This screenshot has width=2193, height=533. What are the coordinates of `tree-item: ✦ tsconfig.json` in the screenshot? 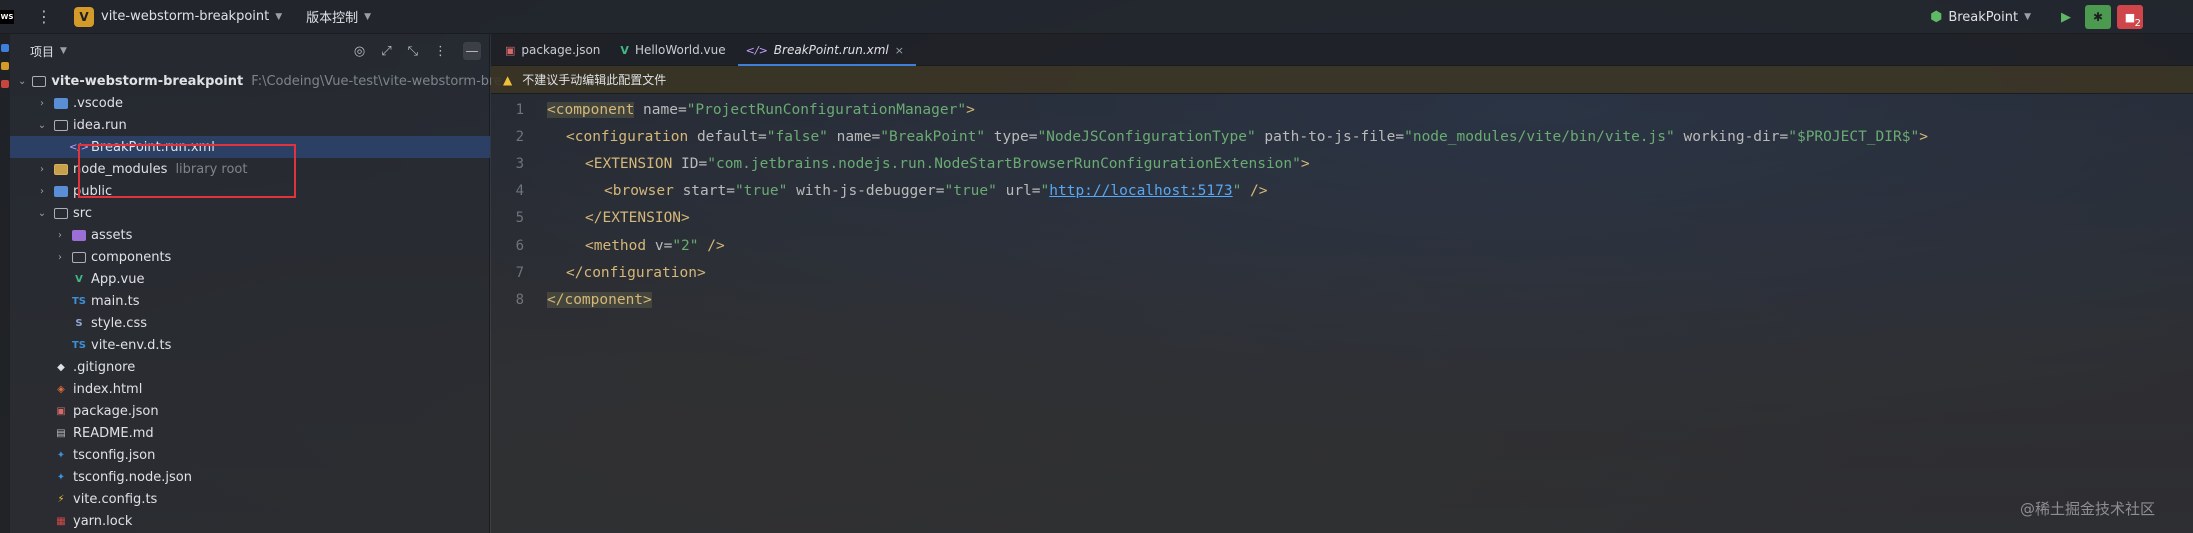 It's located at (250, 455).